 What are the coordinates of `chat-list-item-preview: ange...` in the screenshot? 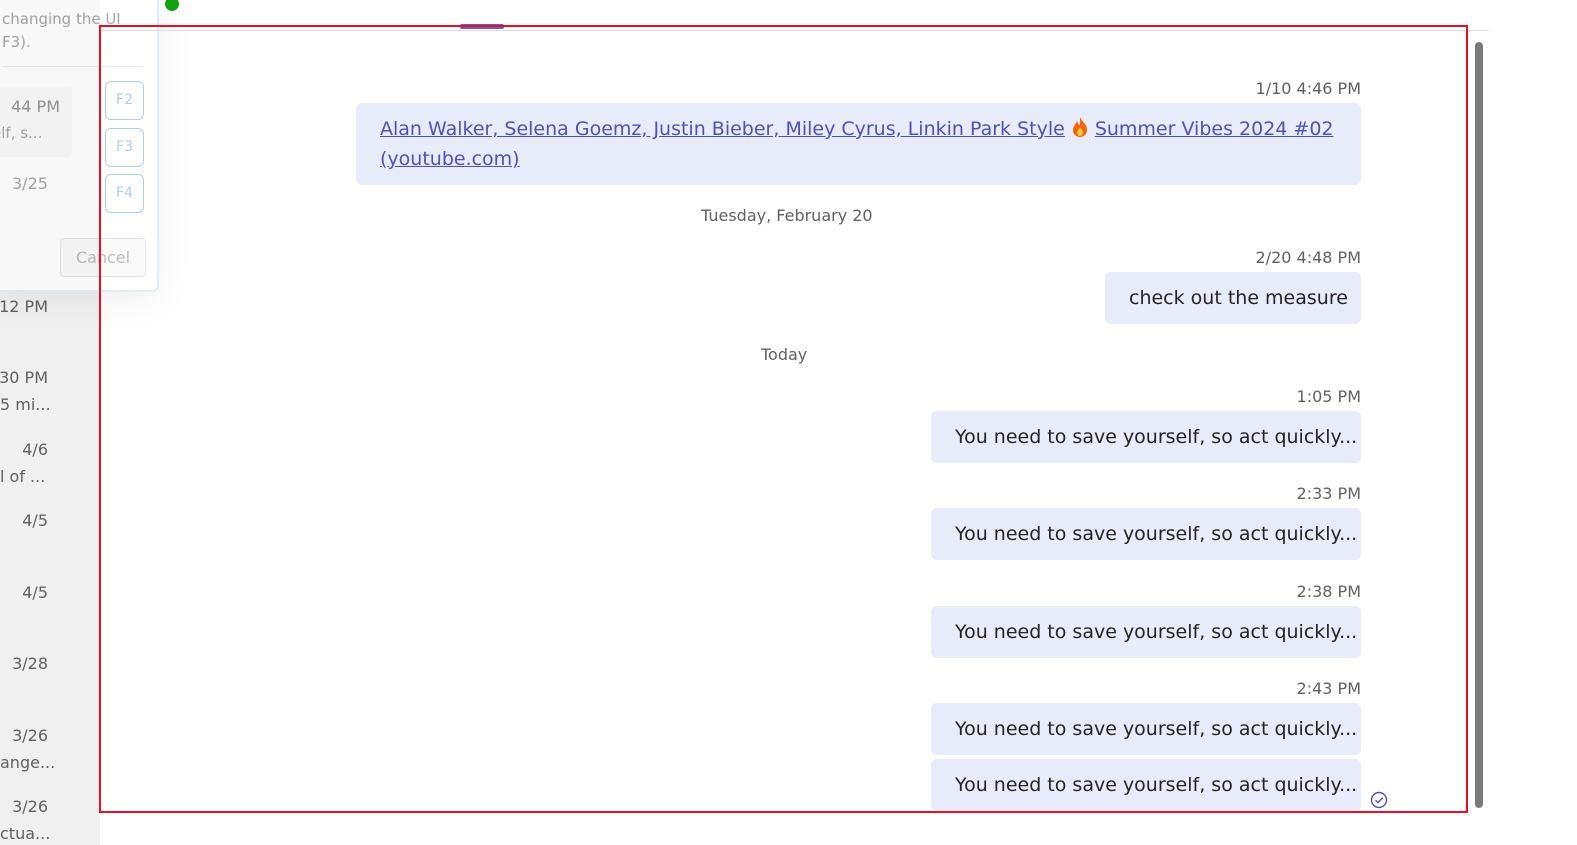 It's located at (28, 762).